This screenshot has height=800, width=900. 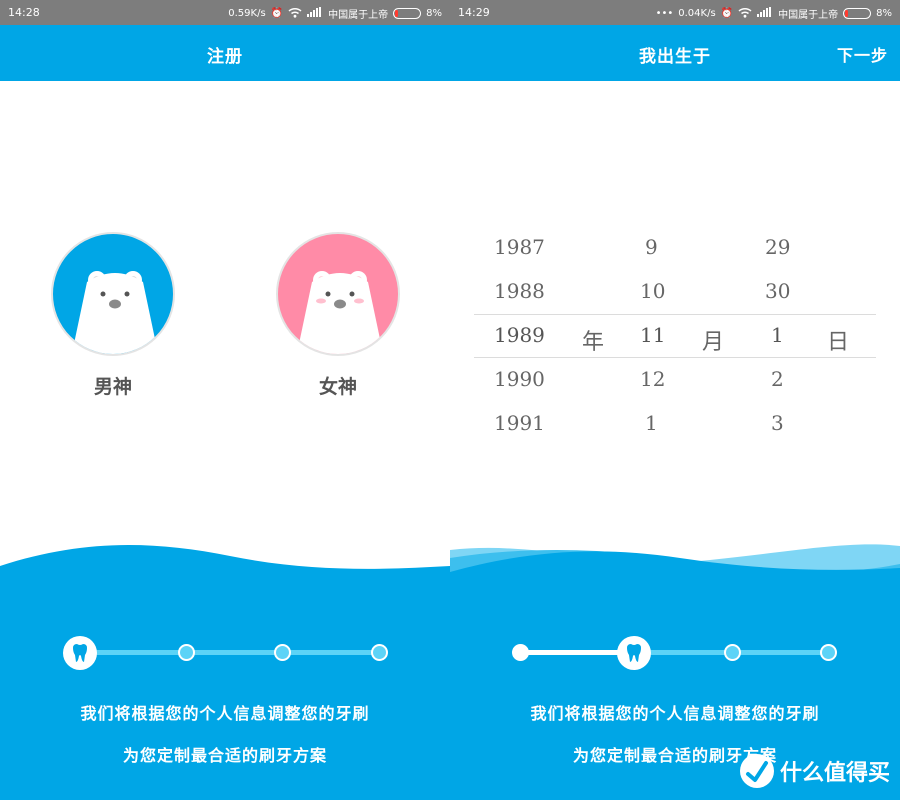 I want to click on app-bar: 我出生于 下一步, so click(x=675, y=53).